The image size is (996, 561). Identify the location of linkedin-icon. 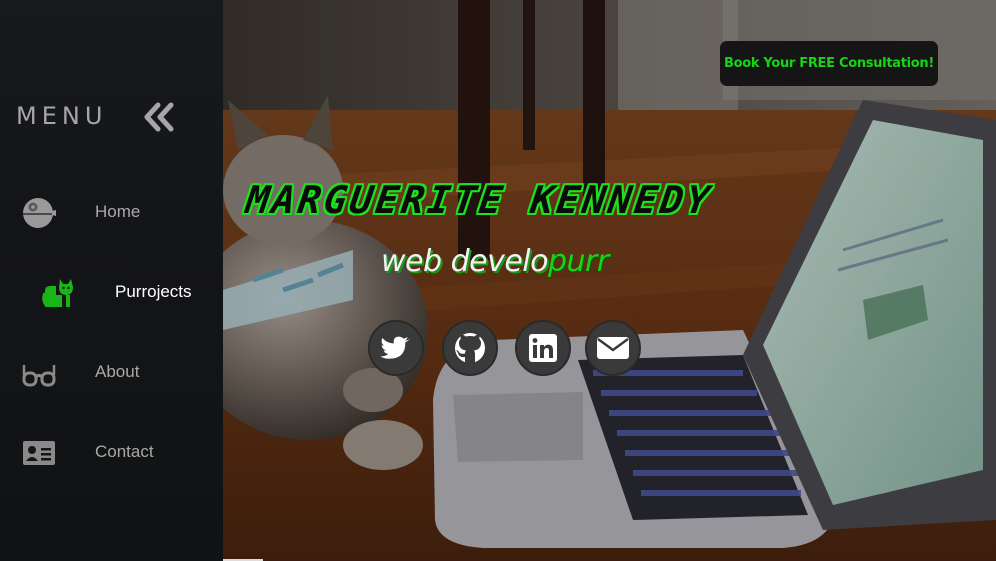
(543, 348).